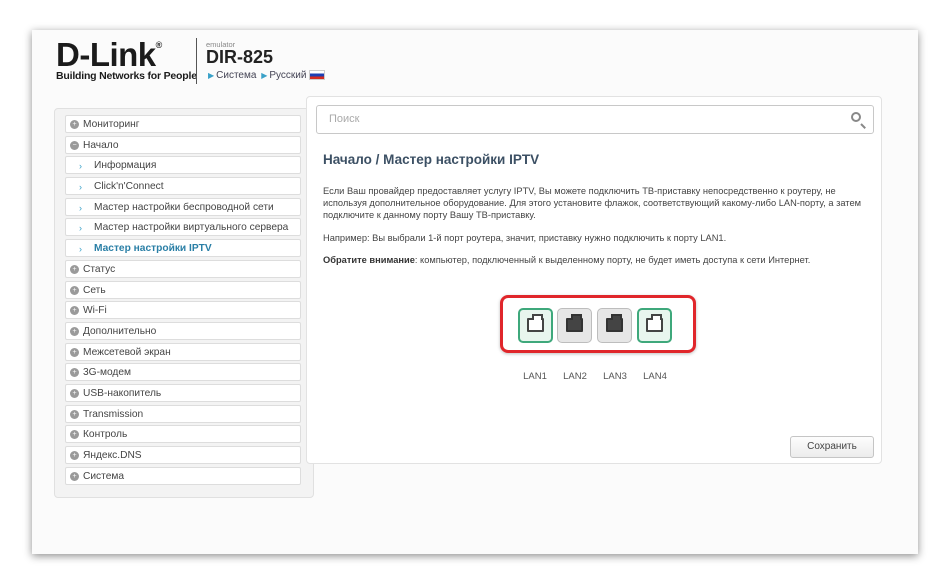 Image resolution: width=950 pixels, height=586 pixels. Describe the element at coordinates (183, 289) in the screenshot. I see `sidebar-item-network: + Сеть` at that location.